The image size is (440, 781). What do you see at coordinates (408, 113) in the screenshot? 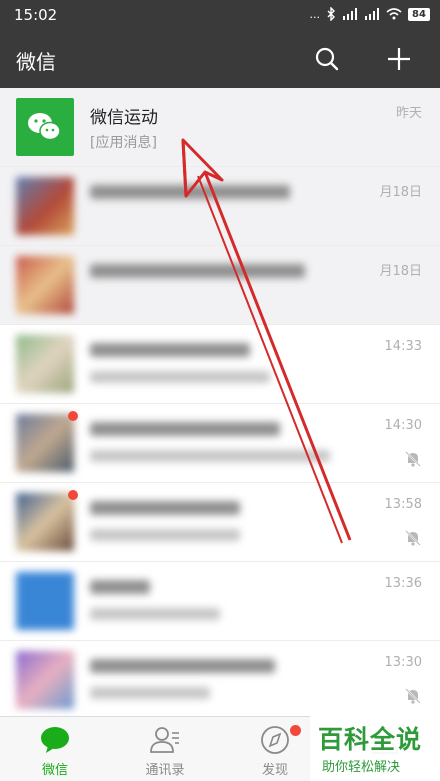
I see `chat-time: 昨天` at bounding box center [408, 113].